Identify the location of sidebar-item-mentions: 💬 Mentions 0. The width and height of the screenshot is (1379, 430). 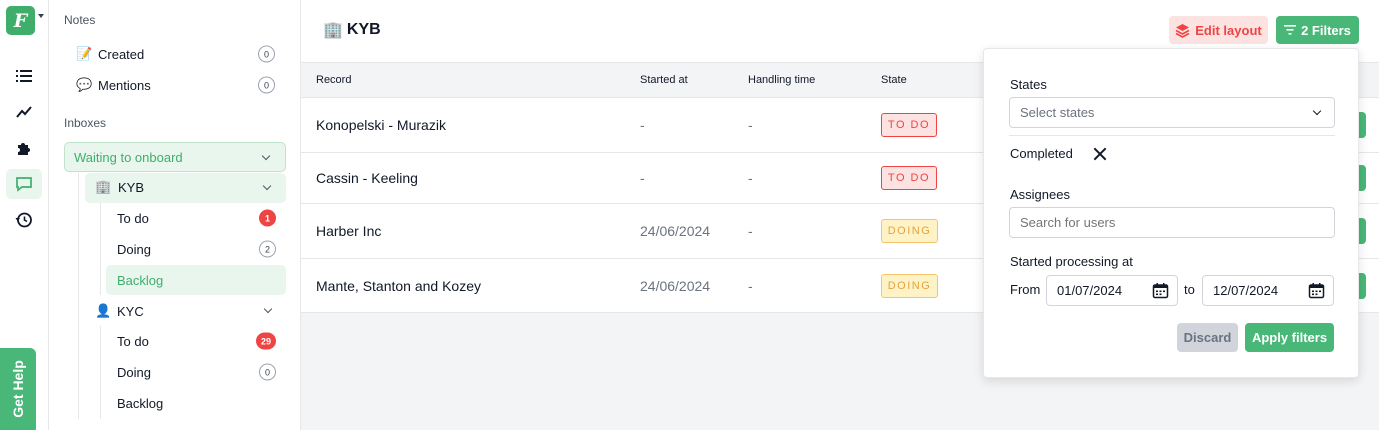
(175, 85).